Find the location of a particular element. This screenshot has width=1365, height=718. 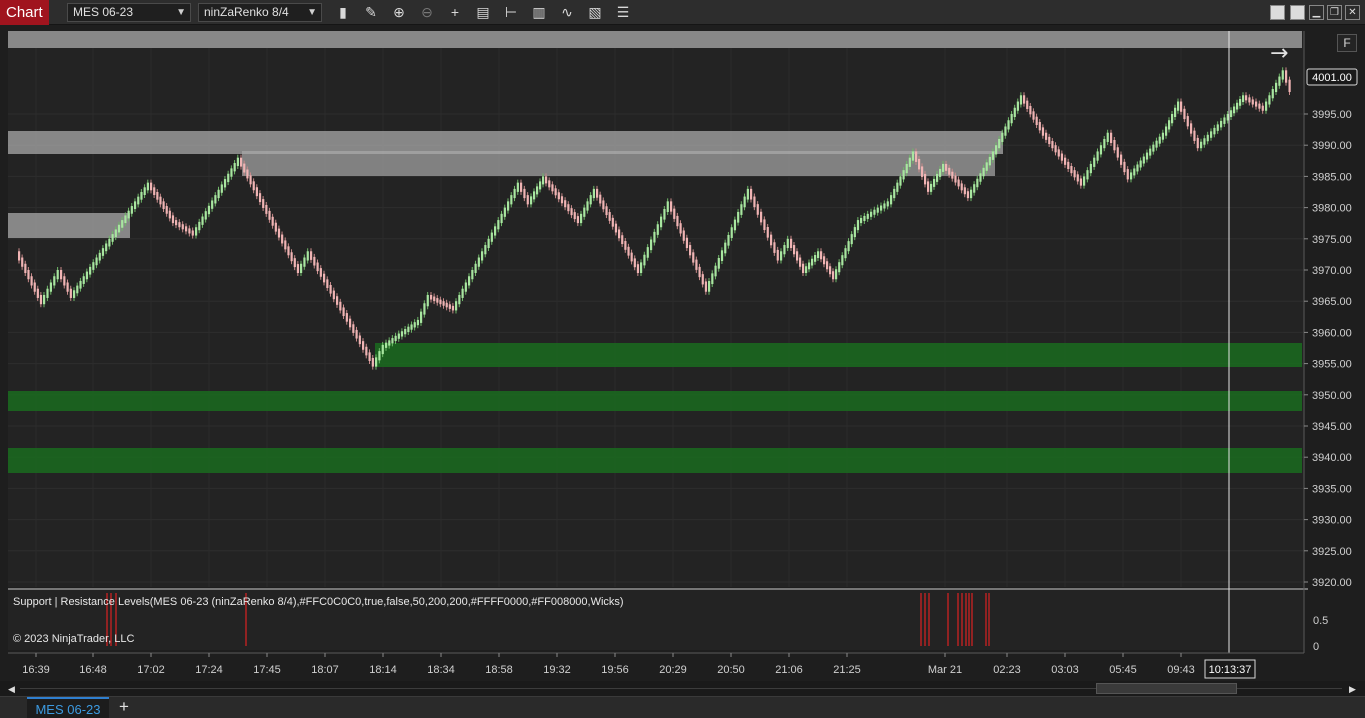

minimize-window-icon: ▁ is located at coordinates (1316, 12).